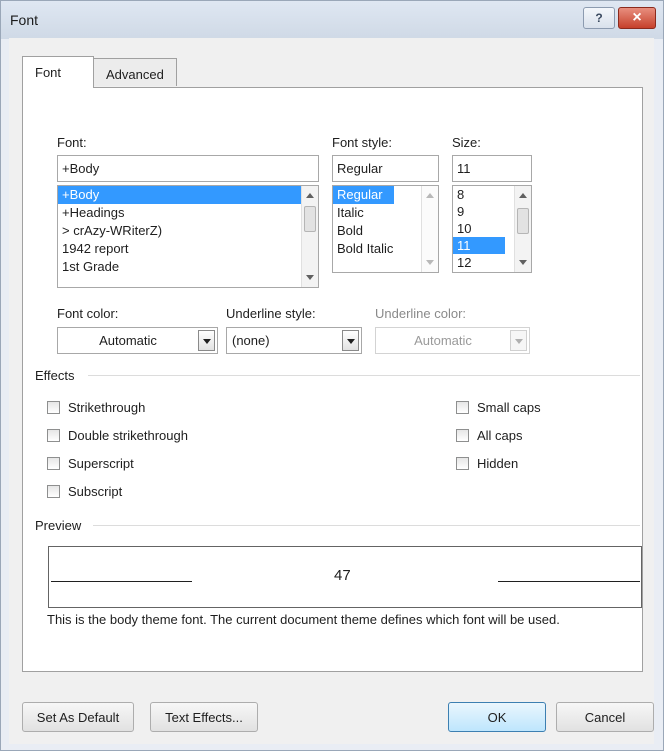 This screenshot has height=751, width=664. I want to click on underline-style-value: (none), so click(251, 340).